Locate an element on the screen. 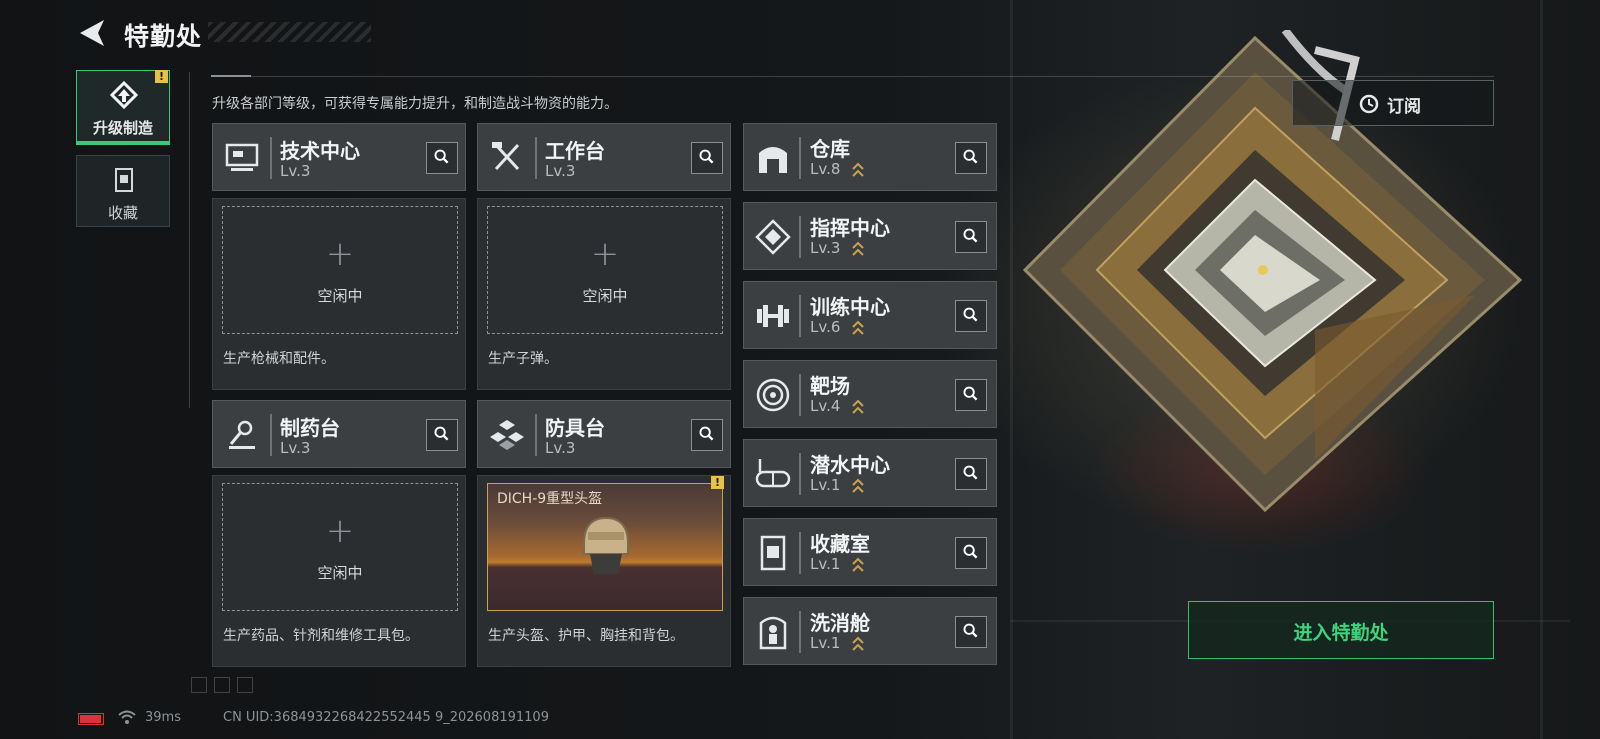 The height and width of the screenshot is (739, 1600). back-arrow-icon is located at coordinates (92, 33).